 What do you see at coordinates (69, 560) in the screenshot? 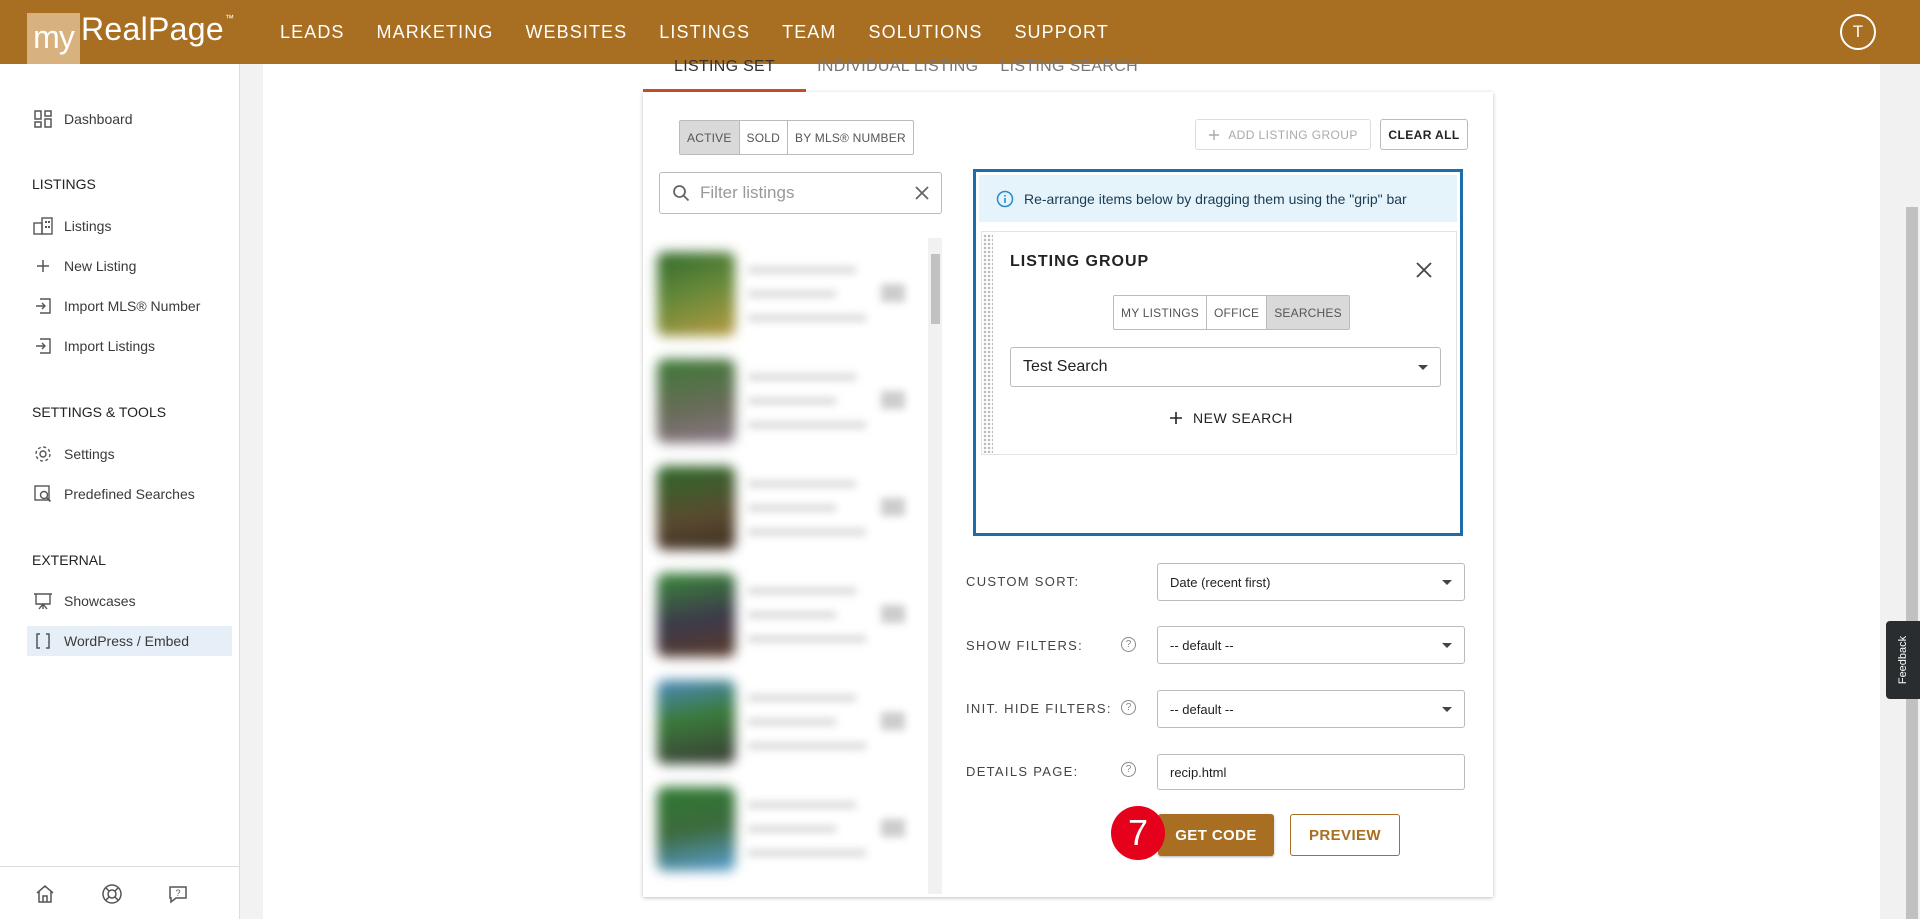
I see `sidebar-section-external: EXTERNAL` at bounding box center [69, 560].